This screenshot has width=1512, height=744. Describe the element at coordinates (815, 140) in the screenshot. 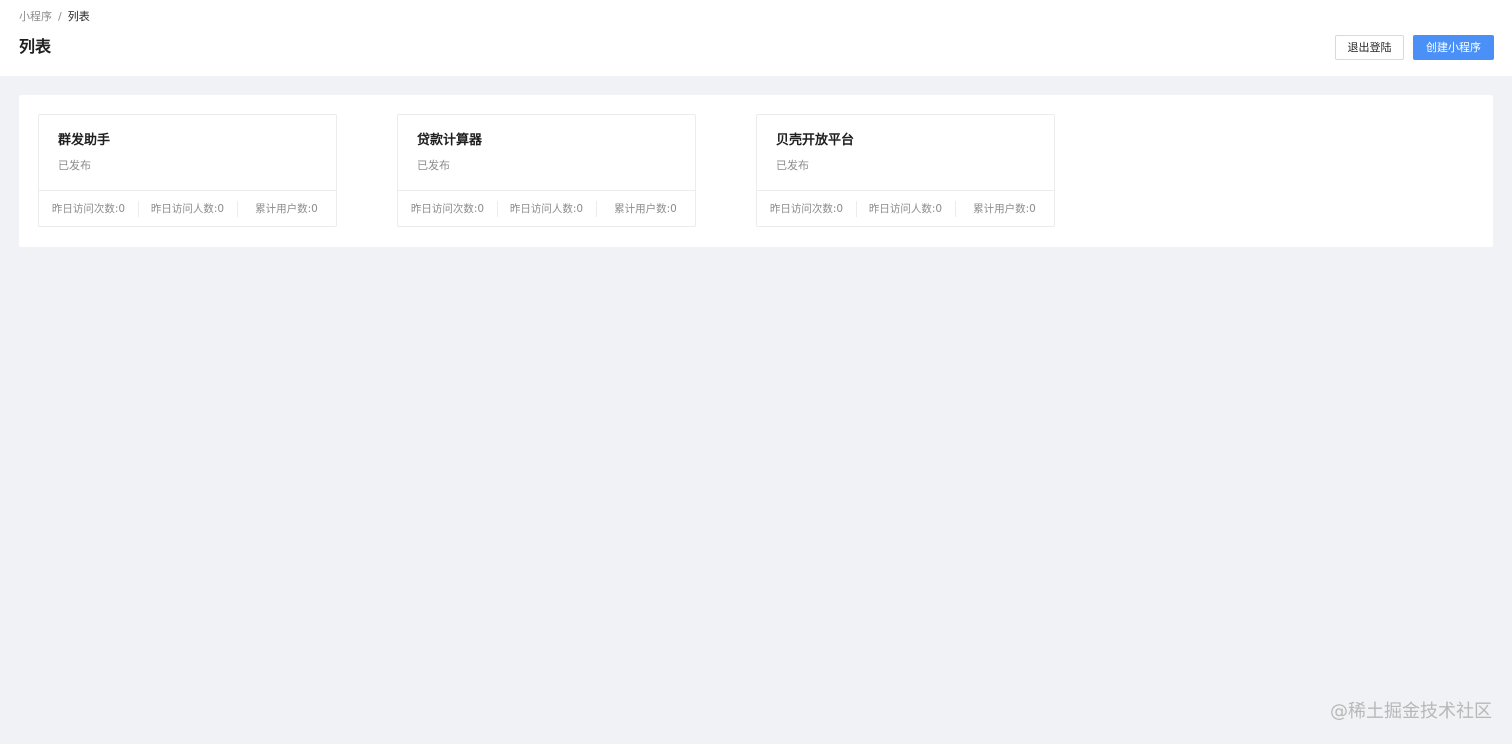

I see `card-title: 贝壳开放平台` at that location.